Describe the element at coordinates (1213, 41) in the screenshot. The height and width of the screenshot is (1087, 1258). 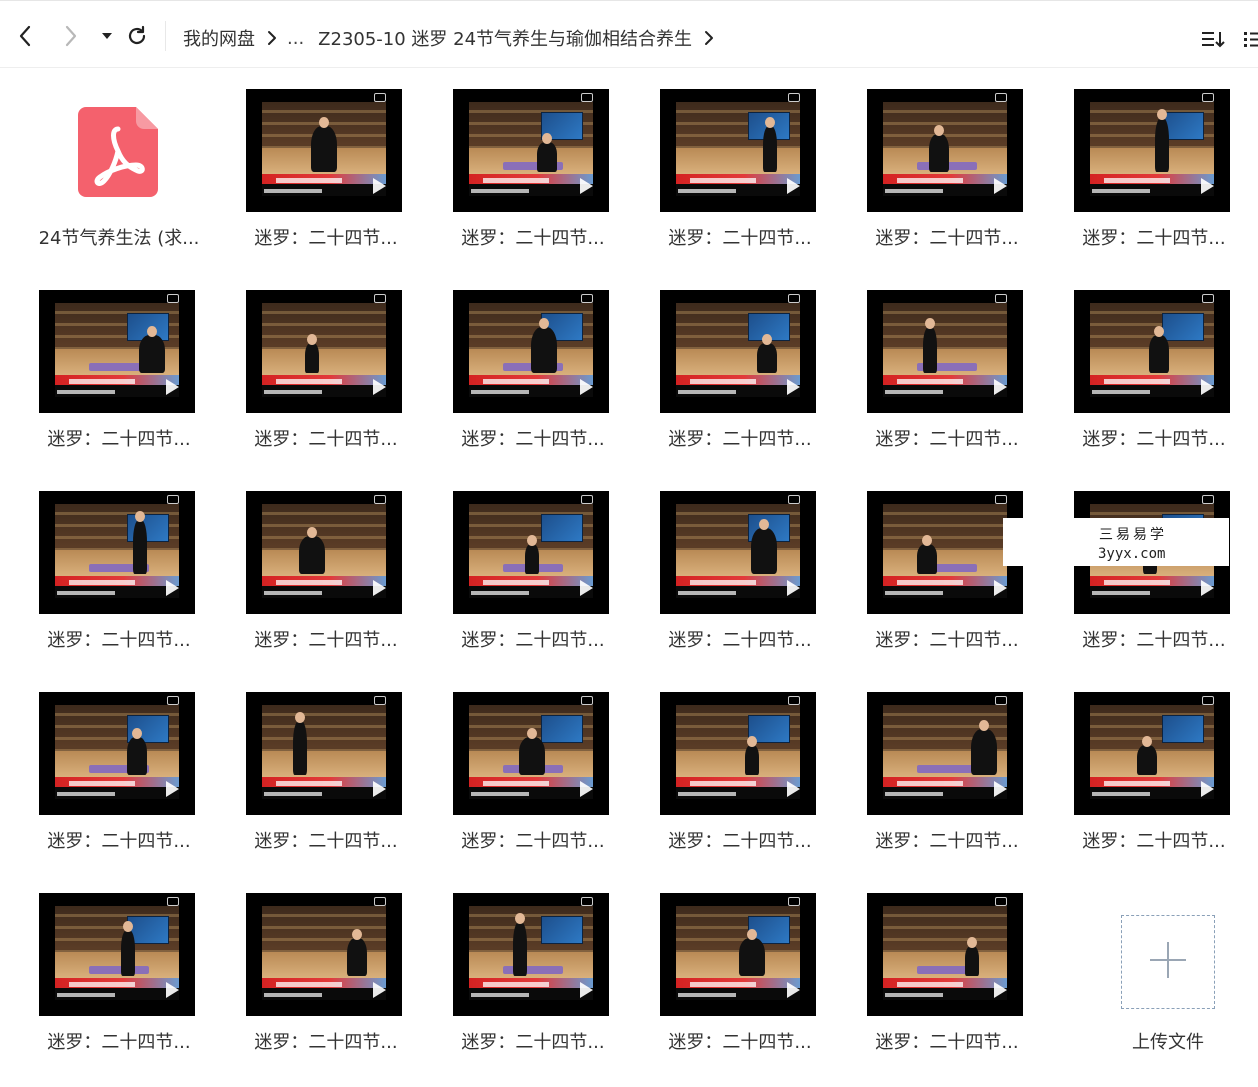
I see `sort-button` at that location.